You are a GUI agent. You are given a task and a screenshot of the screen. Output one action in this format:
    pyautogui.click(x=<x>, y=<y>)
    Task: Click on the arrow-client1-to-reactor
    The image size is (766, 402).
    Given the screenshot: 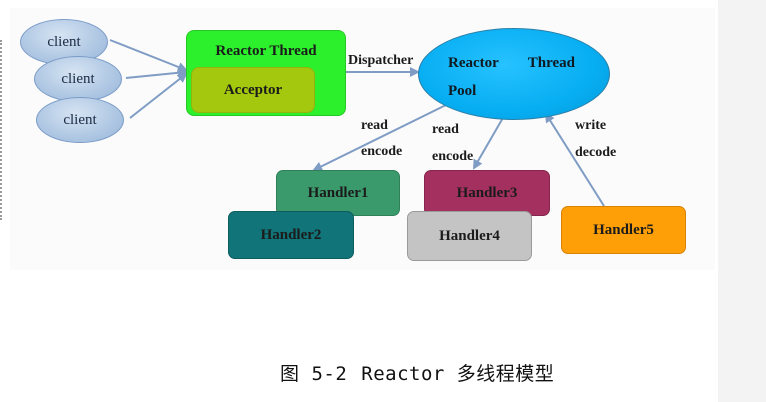 What is the action you would take?
    pyautogui.click(x=148, y=55)
    